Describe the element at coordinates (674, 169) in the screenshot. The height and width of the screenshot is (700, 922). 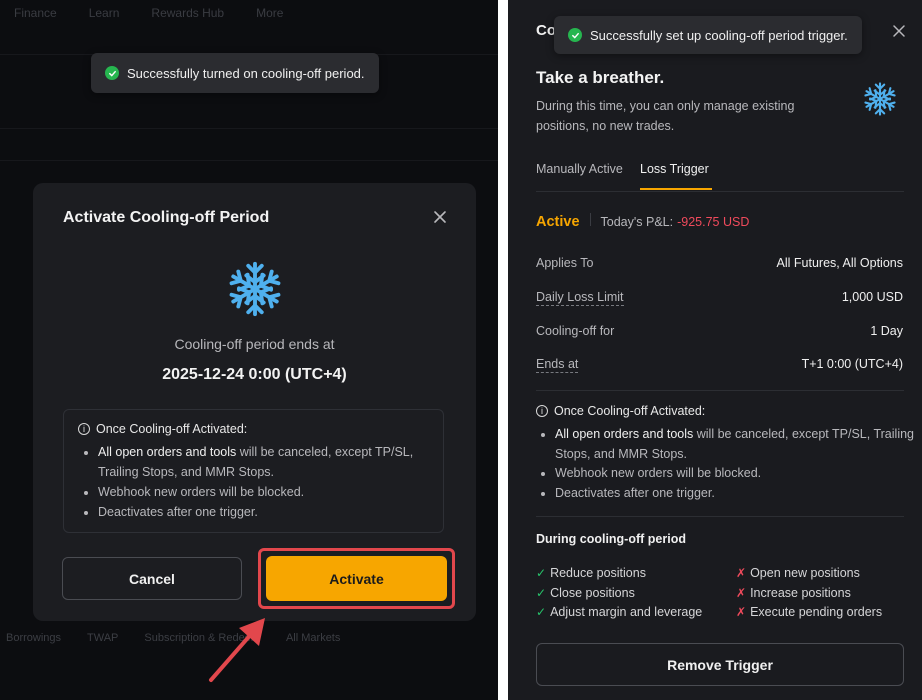
I see `tab-loss-trigger: Loss Trigger` at that location.